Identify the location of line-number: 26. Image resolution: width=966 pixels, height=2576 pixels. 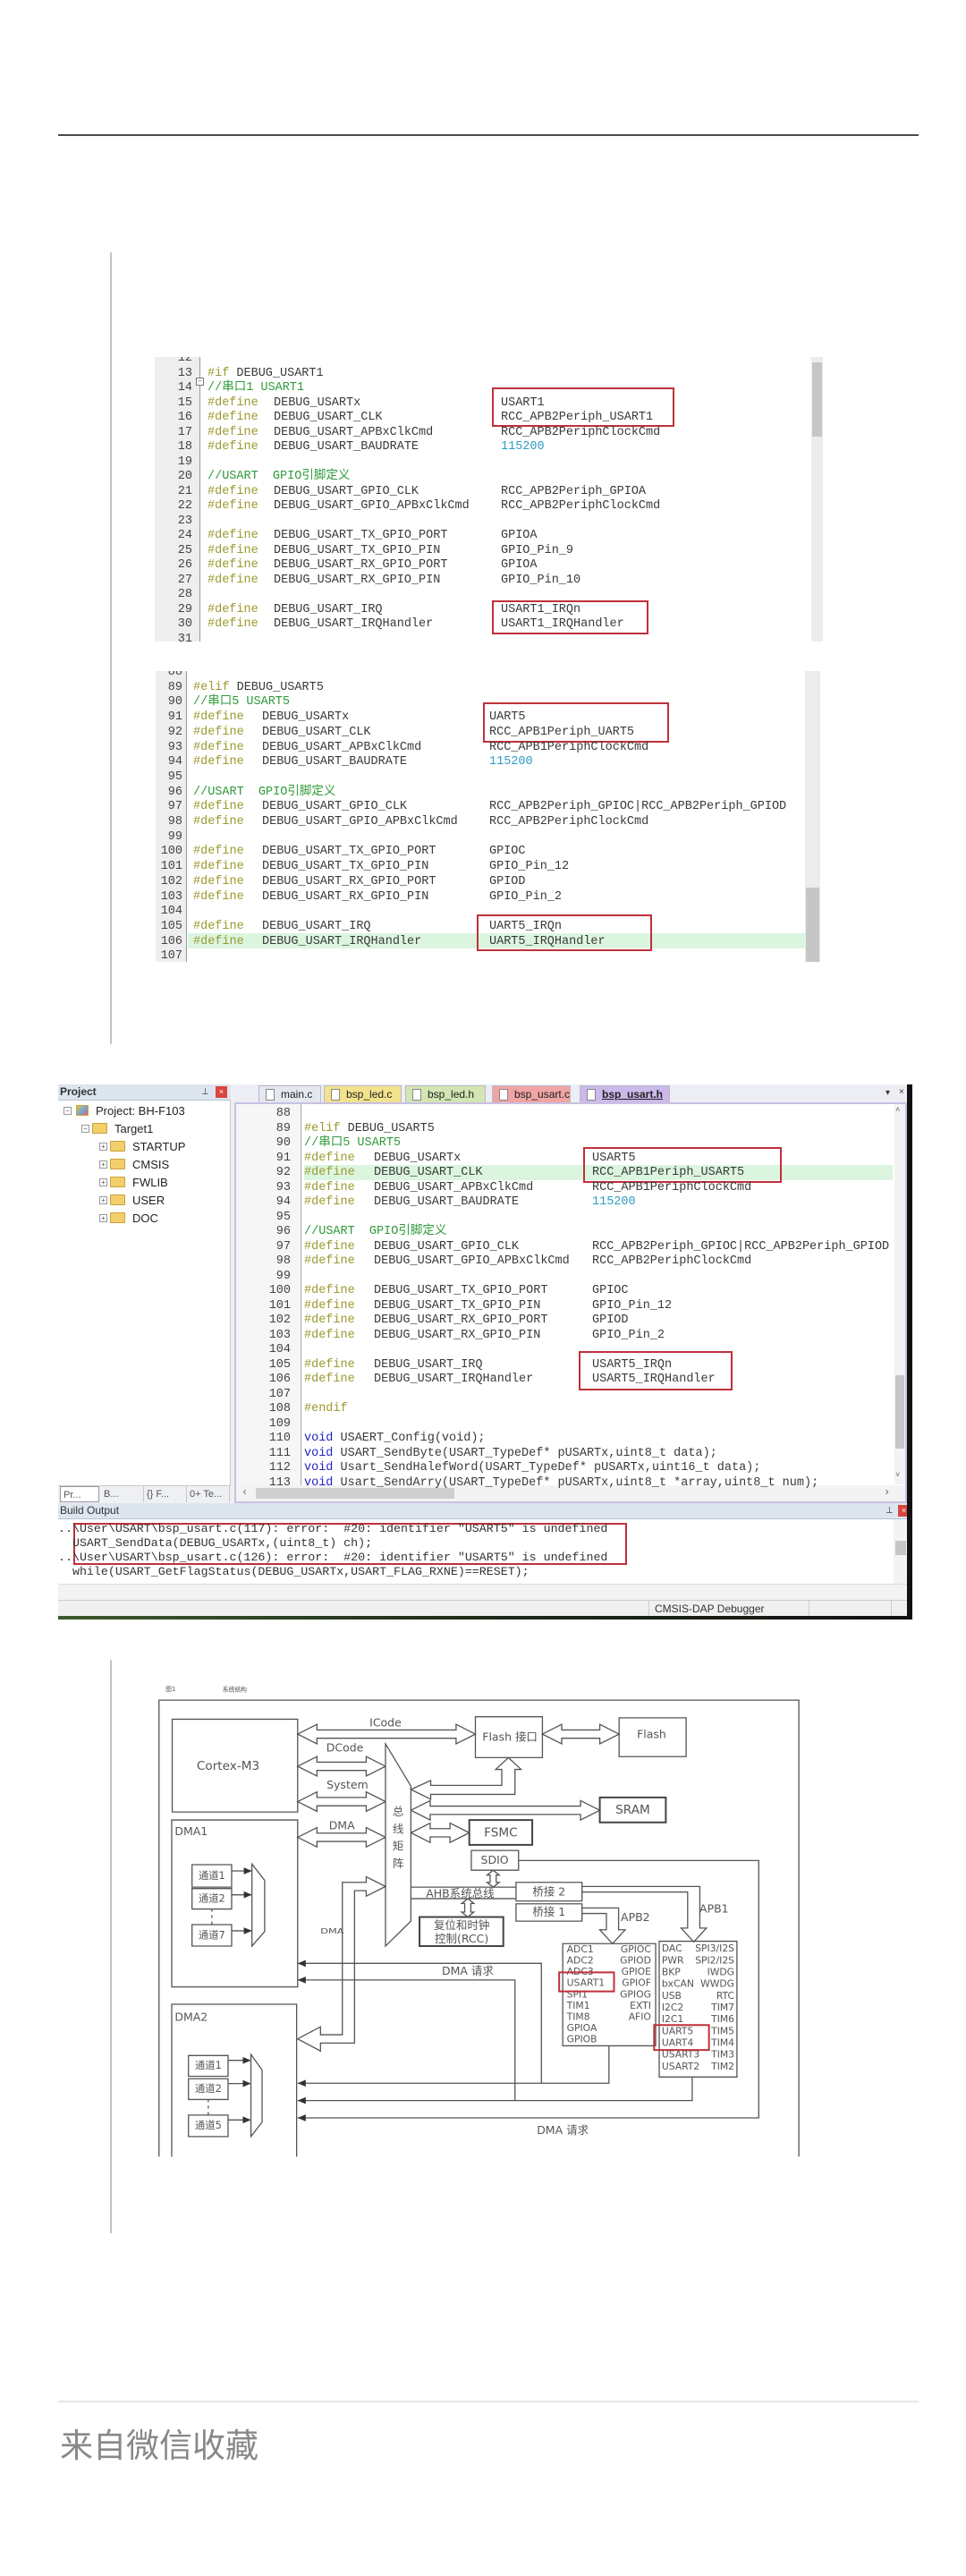
(184, 565).